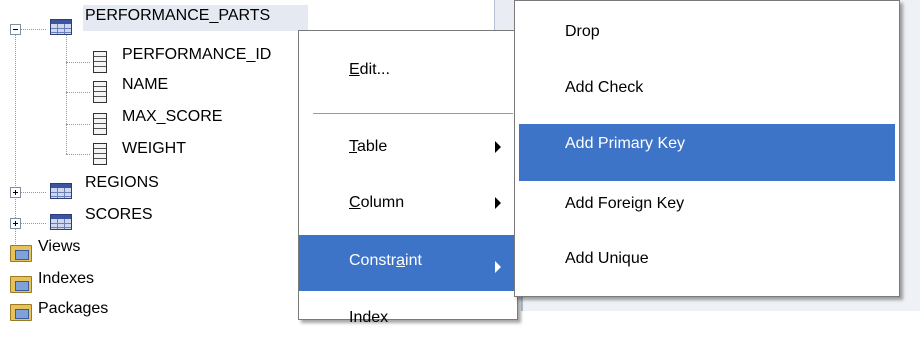 The image size is (920, 345). What do you see at coordinates (377, 202) in the screenshot?
I see `menu-item-label: Column` at bounding box center [377, 202].